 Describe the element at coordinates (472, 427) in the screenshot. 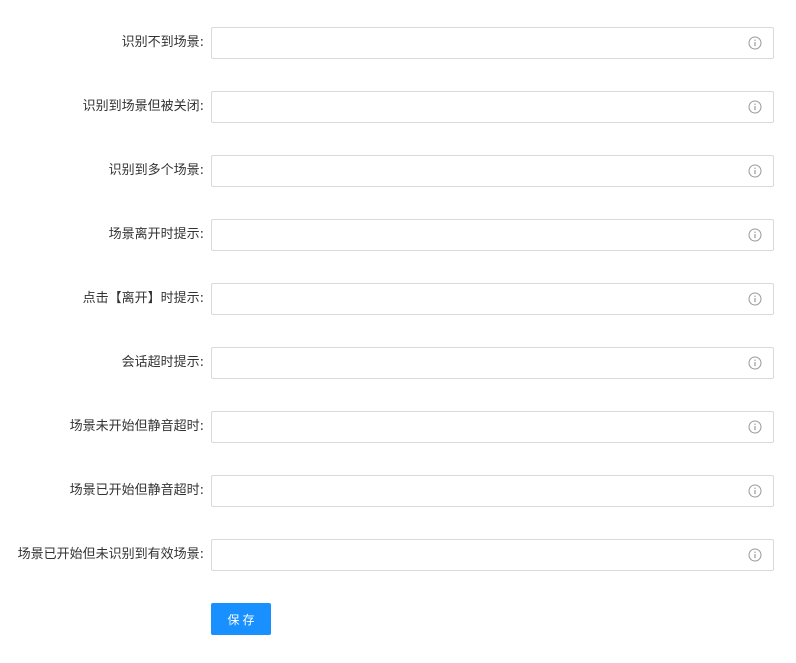

I see `not-started-silence-input` at that location.